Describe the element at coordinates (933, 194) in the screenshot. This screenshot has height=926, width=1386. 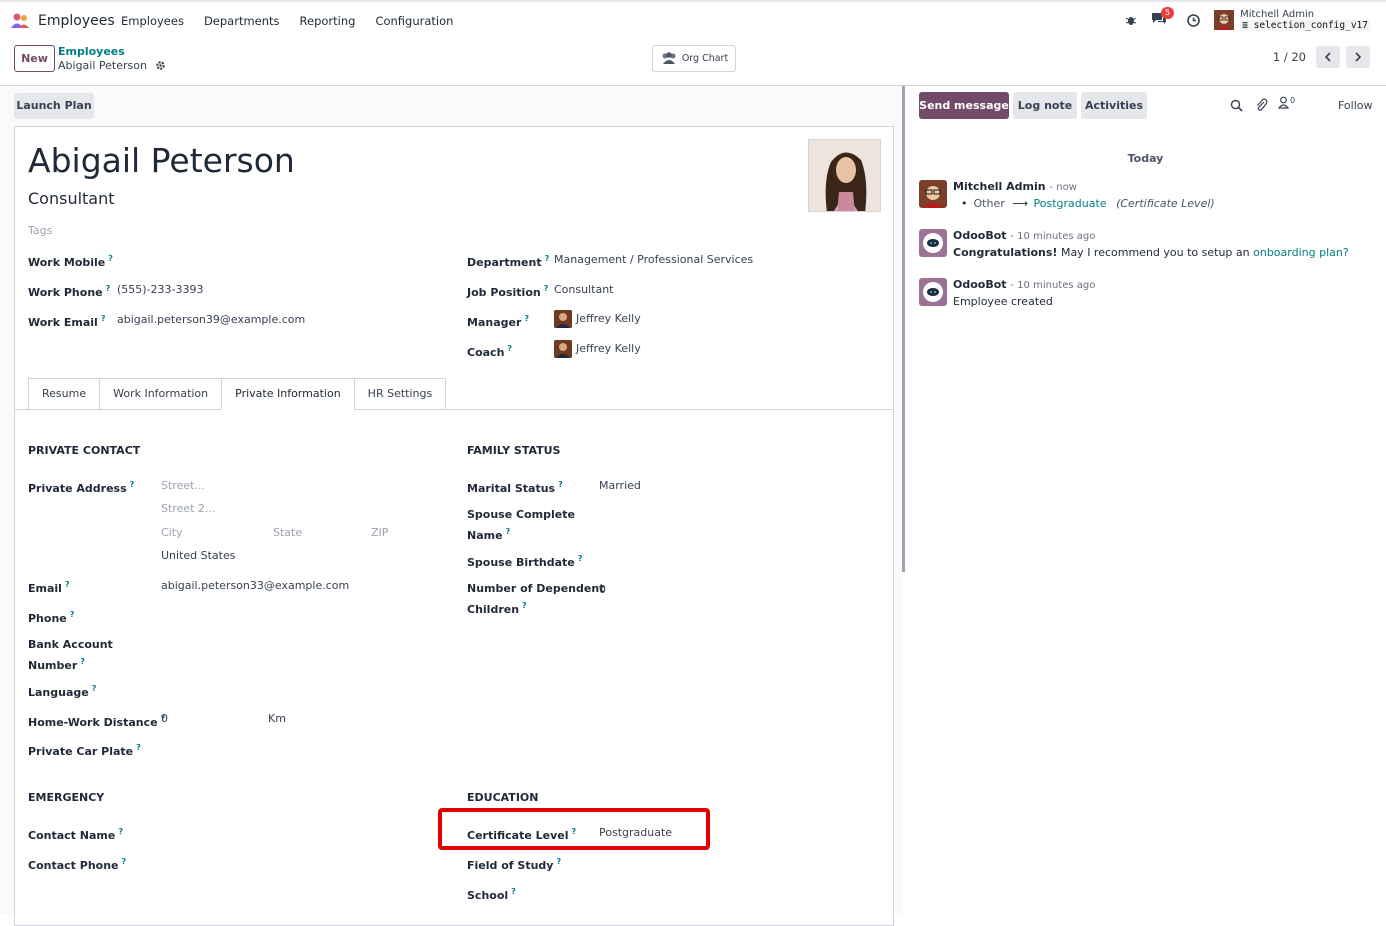
I see `author-avatar` at that location.